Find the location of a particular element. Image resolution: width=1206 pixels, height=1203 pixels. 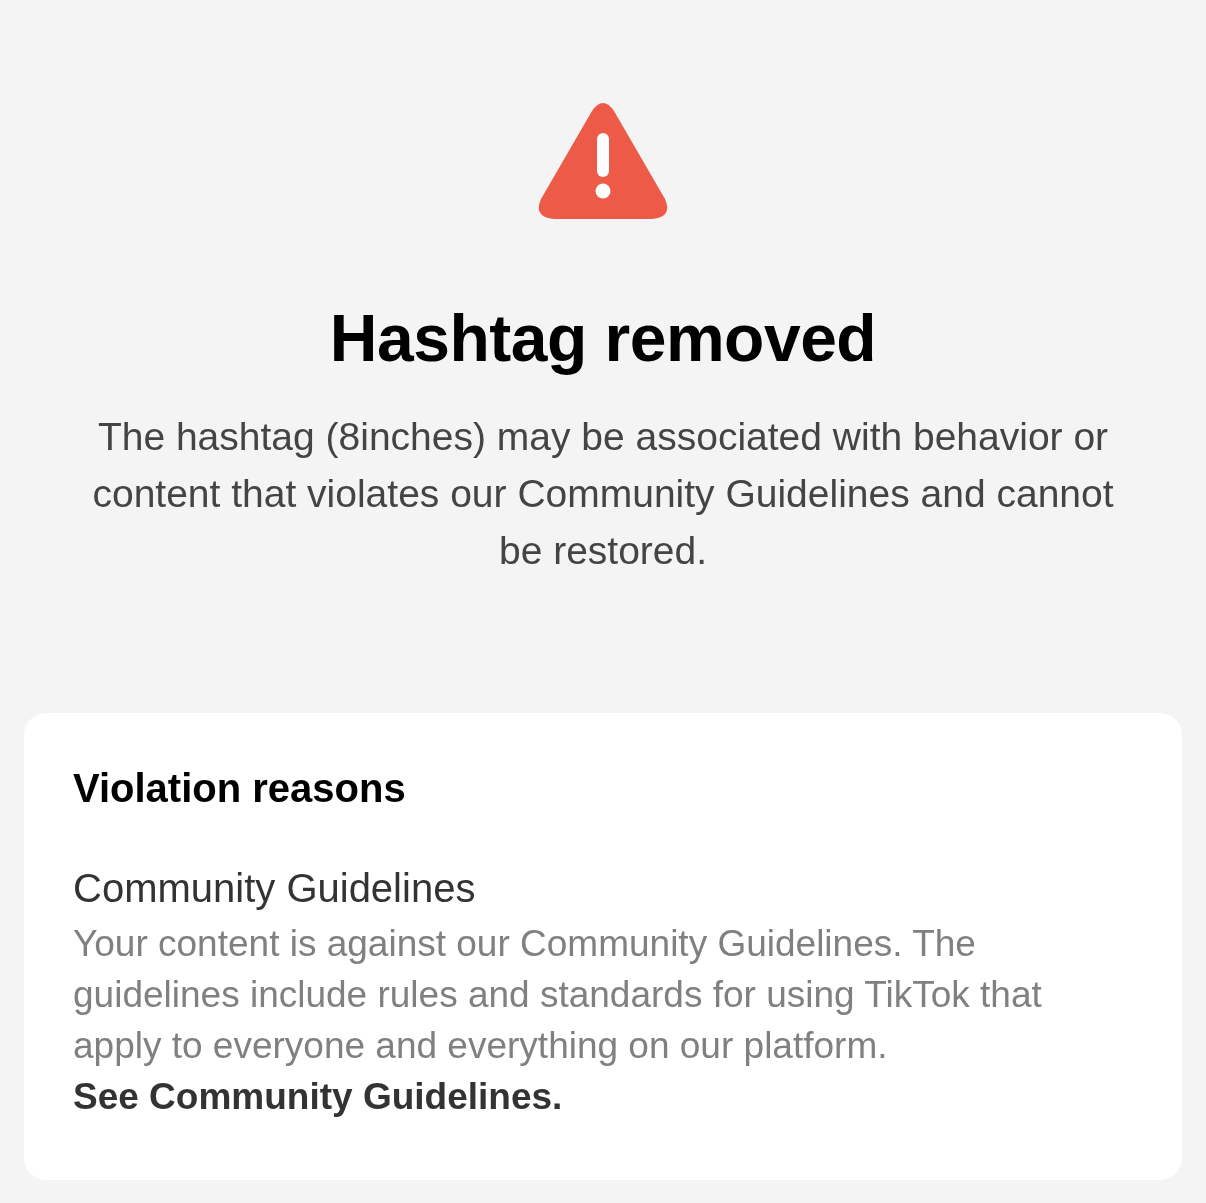

card-title: Violation reasons is located at coordinates (240, 788).